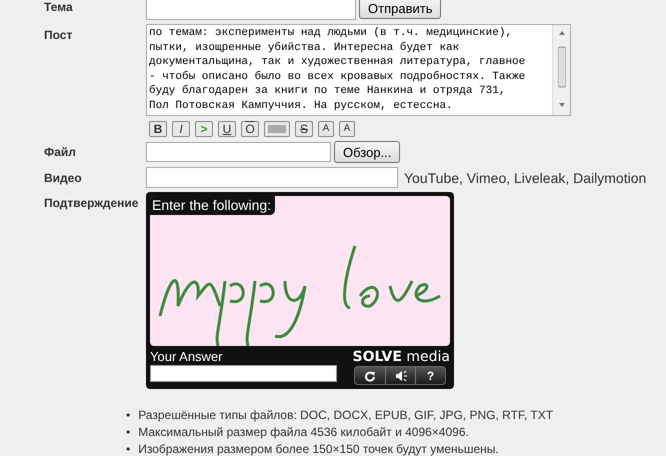  Describe the element at coordinates (347, 129) in the screenshot. I see `sup-button: A` at that location.